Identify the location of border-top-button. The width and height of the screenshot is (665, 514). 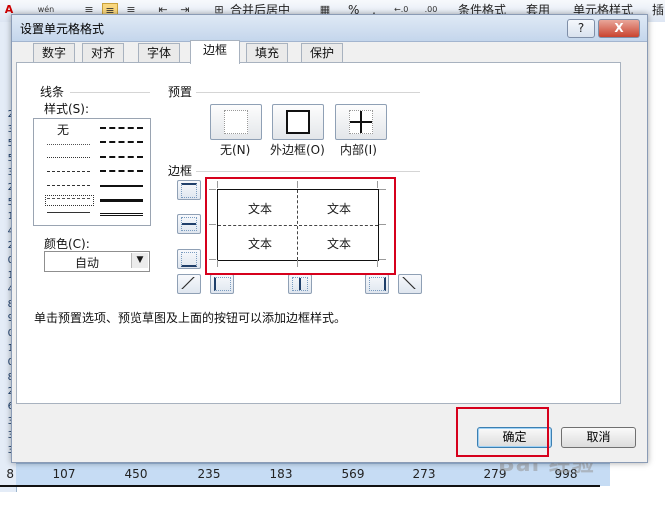
(189, 190).